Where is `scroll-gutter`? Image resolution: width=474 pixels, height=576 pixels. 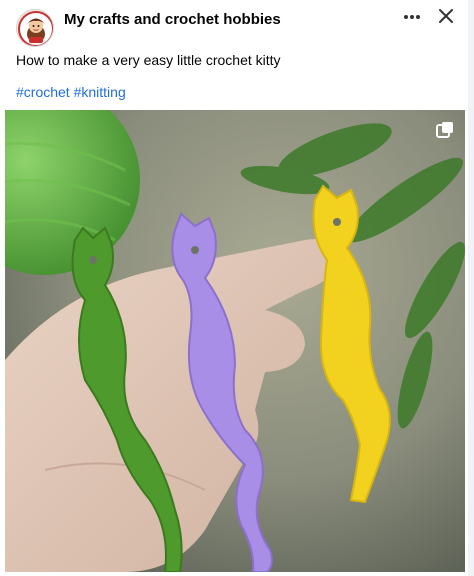 scroll-gutter is located at coordinates (471, 288).